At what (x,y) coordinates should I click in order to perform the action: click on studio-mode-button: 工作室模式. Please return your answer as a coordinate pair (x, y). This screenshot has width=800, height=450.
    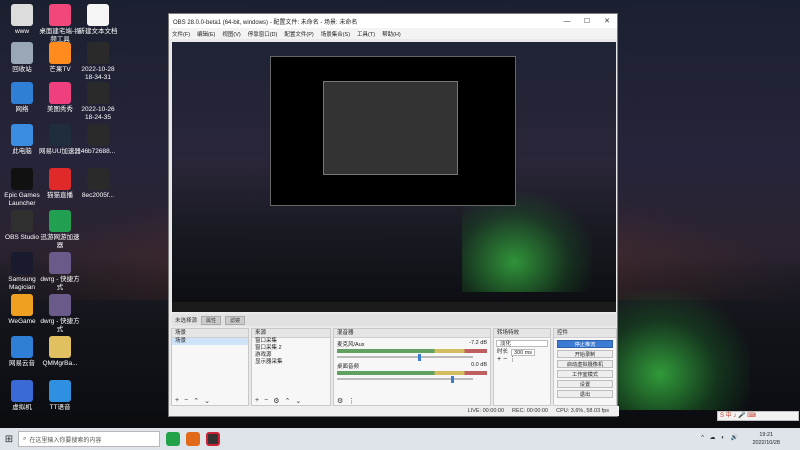
    Looking at the image, I should click on (585, 374).